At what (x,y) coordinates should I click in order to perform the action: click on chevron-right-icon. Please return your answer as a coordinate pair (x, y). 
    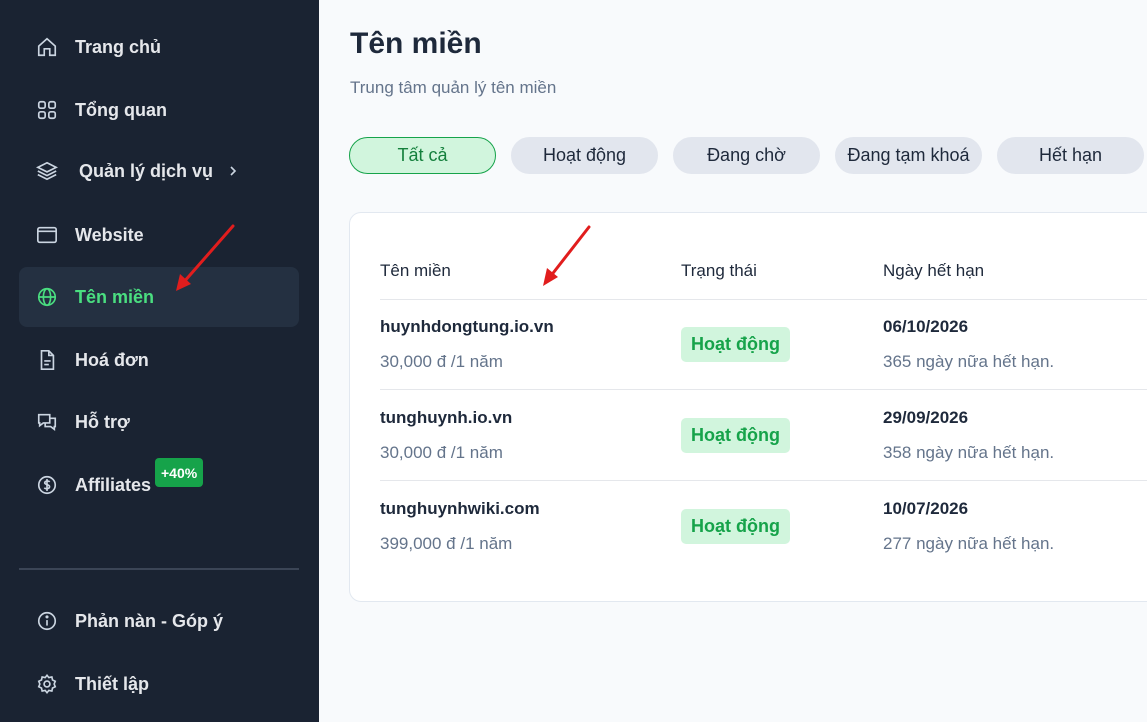
    Looking at the image, I should click on (233, 171).